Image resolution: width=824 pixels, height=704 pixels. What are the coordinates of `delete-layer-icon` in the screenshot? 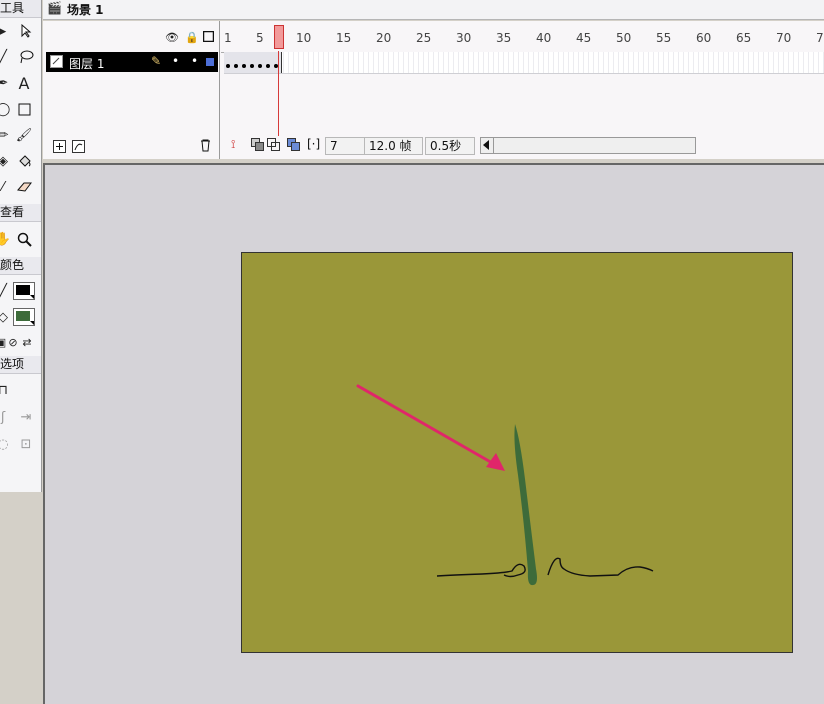 It's located at (205, 146).